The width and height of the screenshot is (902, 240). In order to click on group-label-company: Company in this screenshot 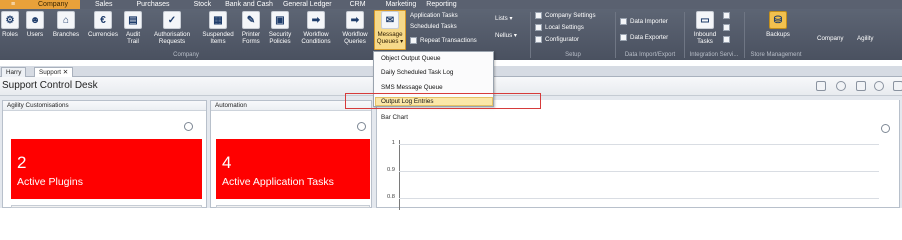, I will do `click(186, 55)`.